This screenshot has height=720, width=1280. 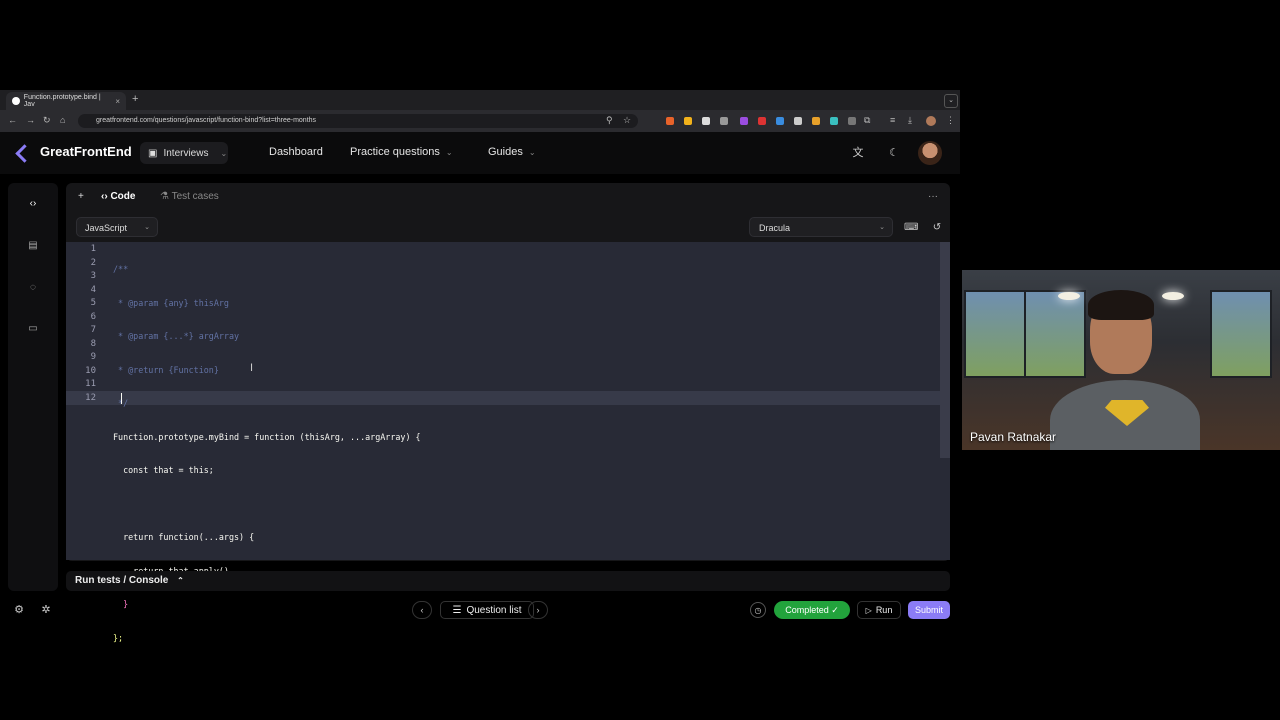 What do you see at coordinates (627, 120) in the screenshot?
I see `bookmark-star-icon: ☆` at bounding box center [627, 120].